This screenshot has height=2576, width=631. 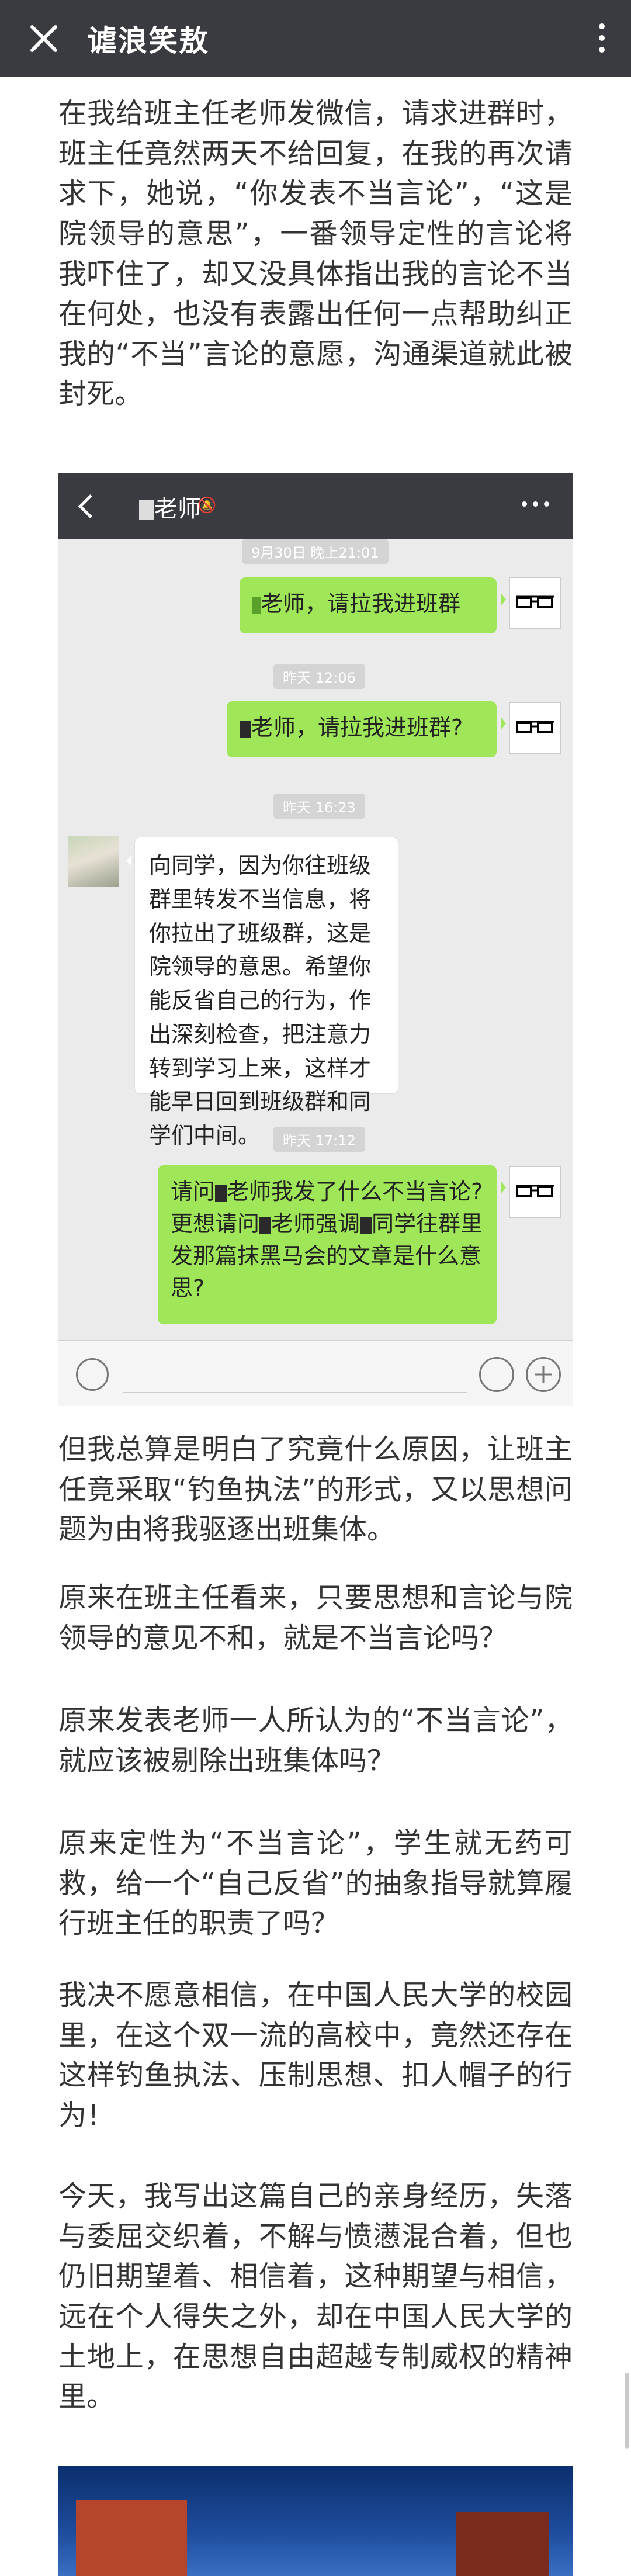 I want to click on mute-icon: 🔕, so click(x=207, y=505).